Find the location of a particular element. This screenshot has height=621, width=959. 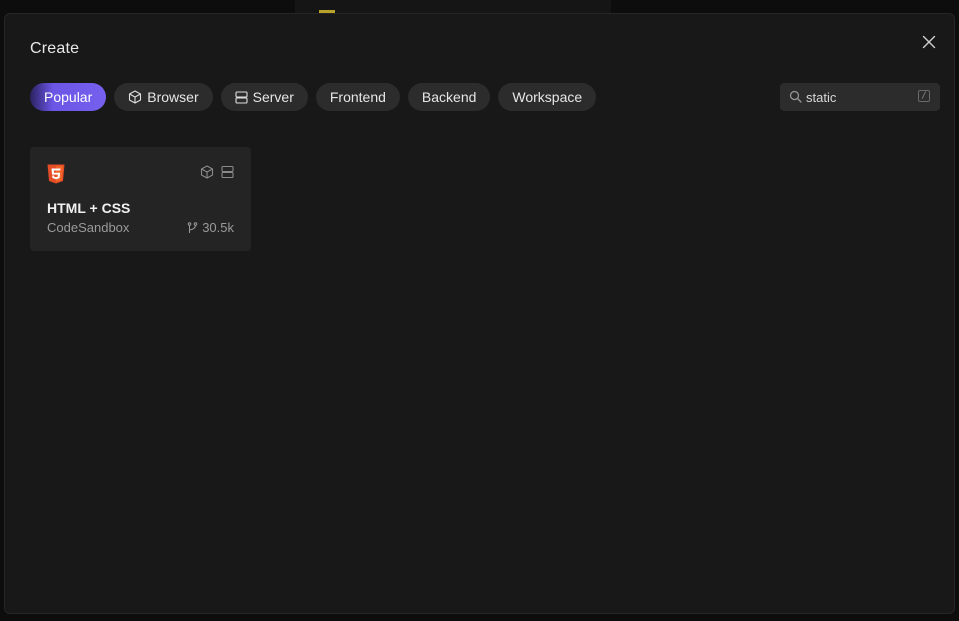

template-name: HTML + CSS is located at coordinates (89, 208).